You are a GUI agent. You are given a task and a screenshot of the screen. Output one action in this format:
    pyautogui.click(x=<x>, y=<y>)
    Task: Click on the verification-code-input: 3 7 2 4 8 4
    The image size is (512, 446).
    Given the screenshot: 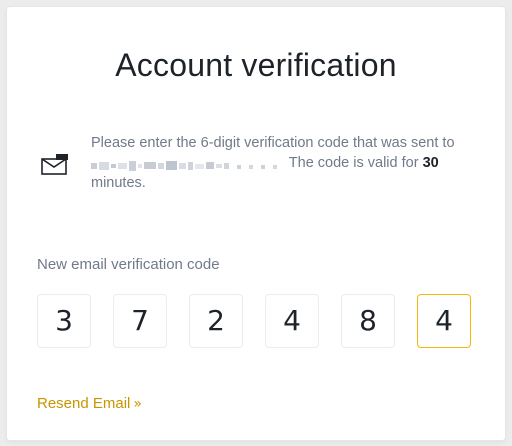 What is the action you would take?
    pyautogui.click(x=257, y=321)
    